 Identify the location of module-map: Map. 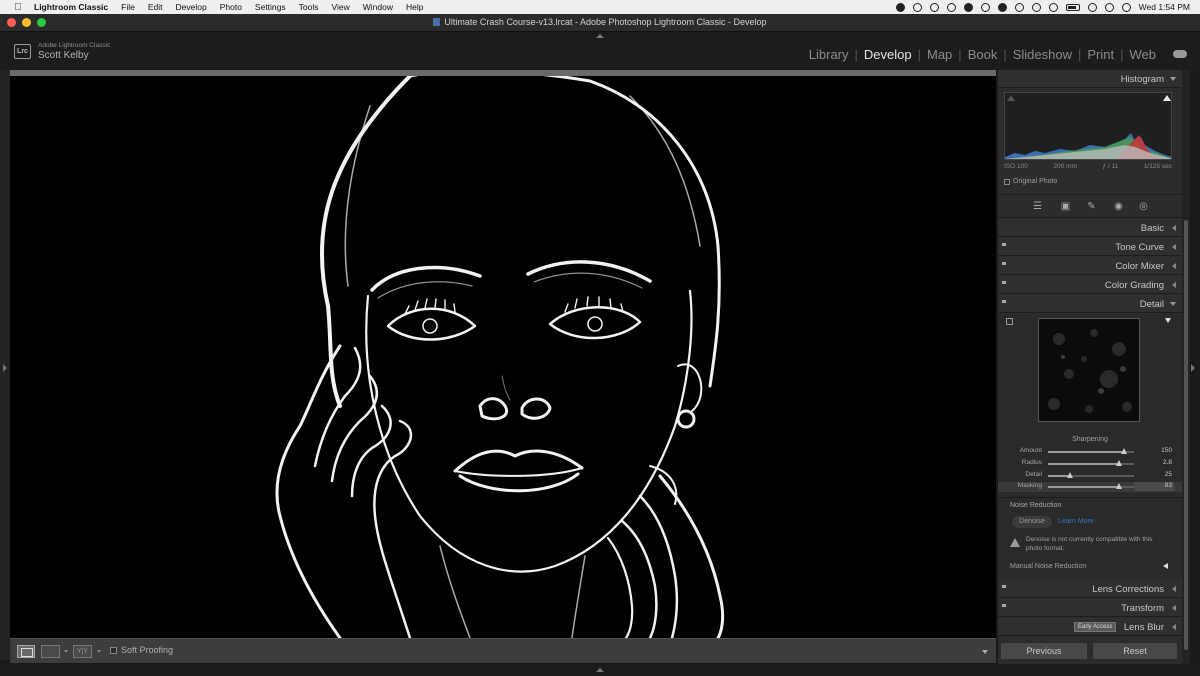
(939, 54).